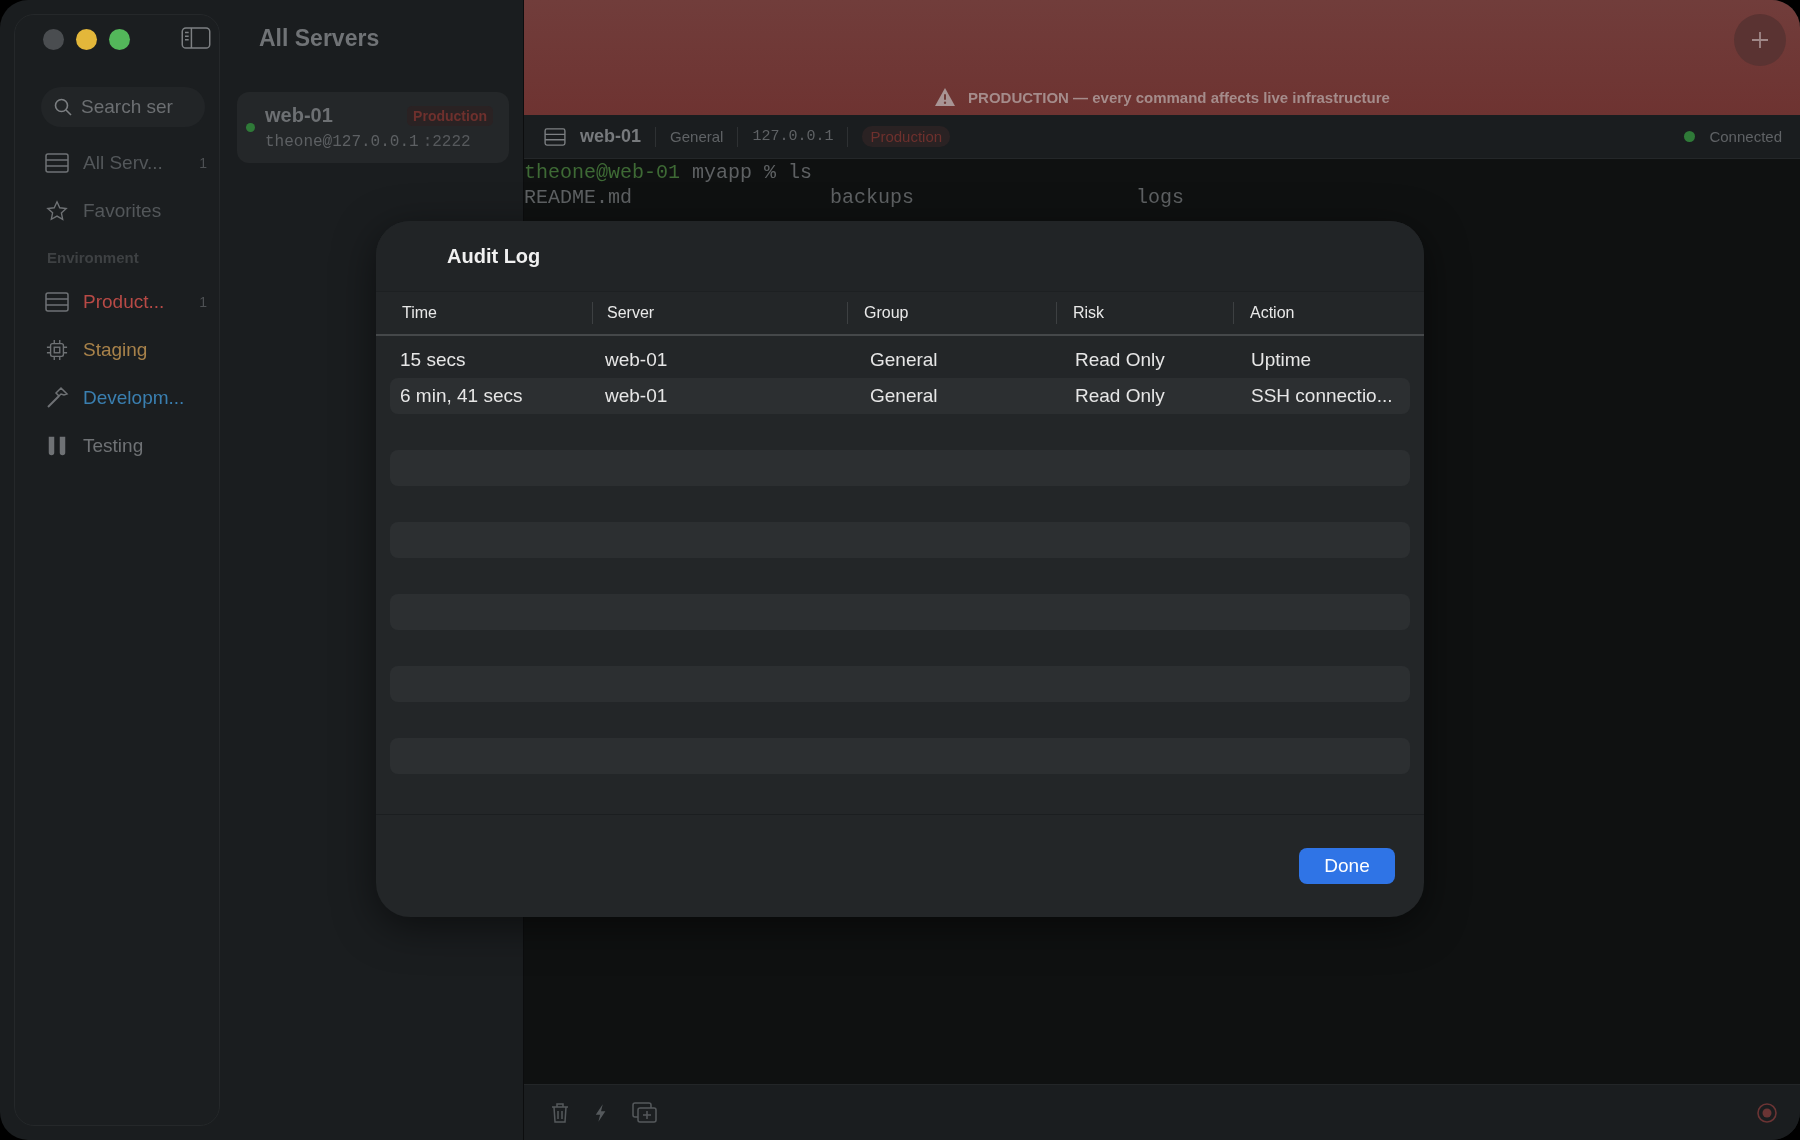 This screenshot has height=1140, width=1800. I want to click on server-address: theone@127.0.0.1, so click(342, 142).